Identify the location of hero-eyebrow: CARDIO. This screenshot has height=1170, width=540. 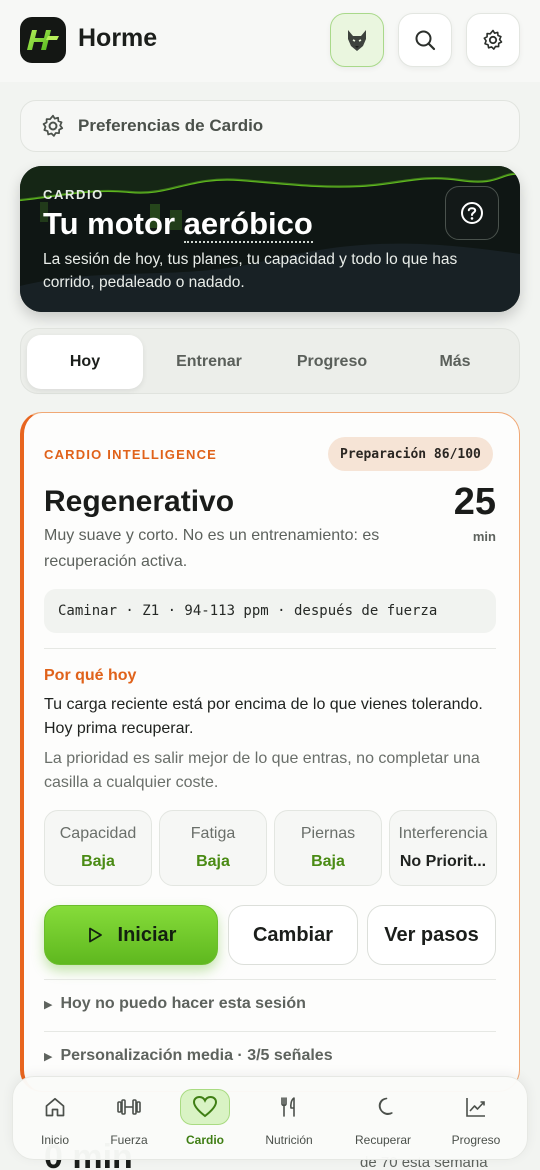
(73, 194).